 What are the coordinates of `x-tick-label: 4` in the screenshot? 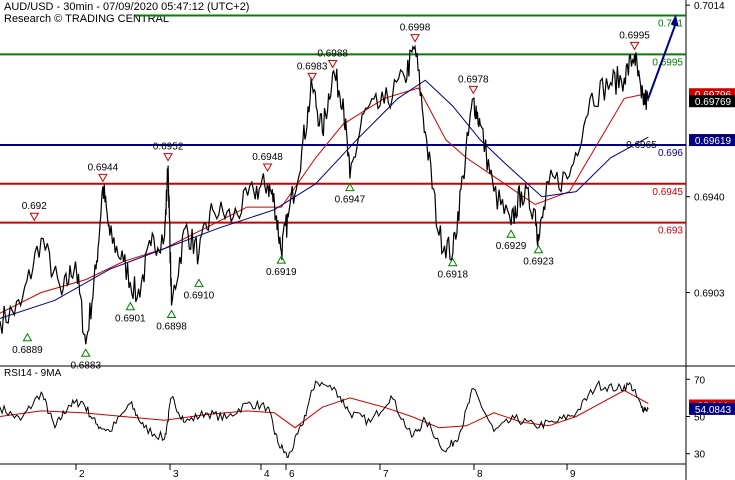 It's located at (267, 474).